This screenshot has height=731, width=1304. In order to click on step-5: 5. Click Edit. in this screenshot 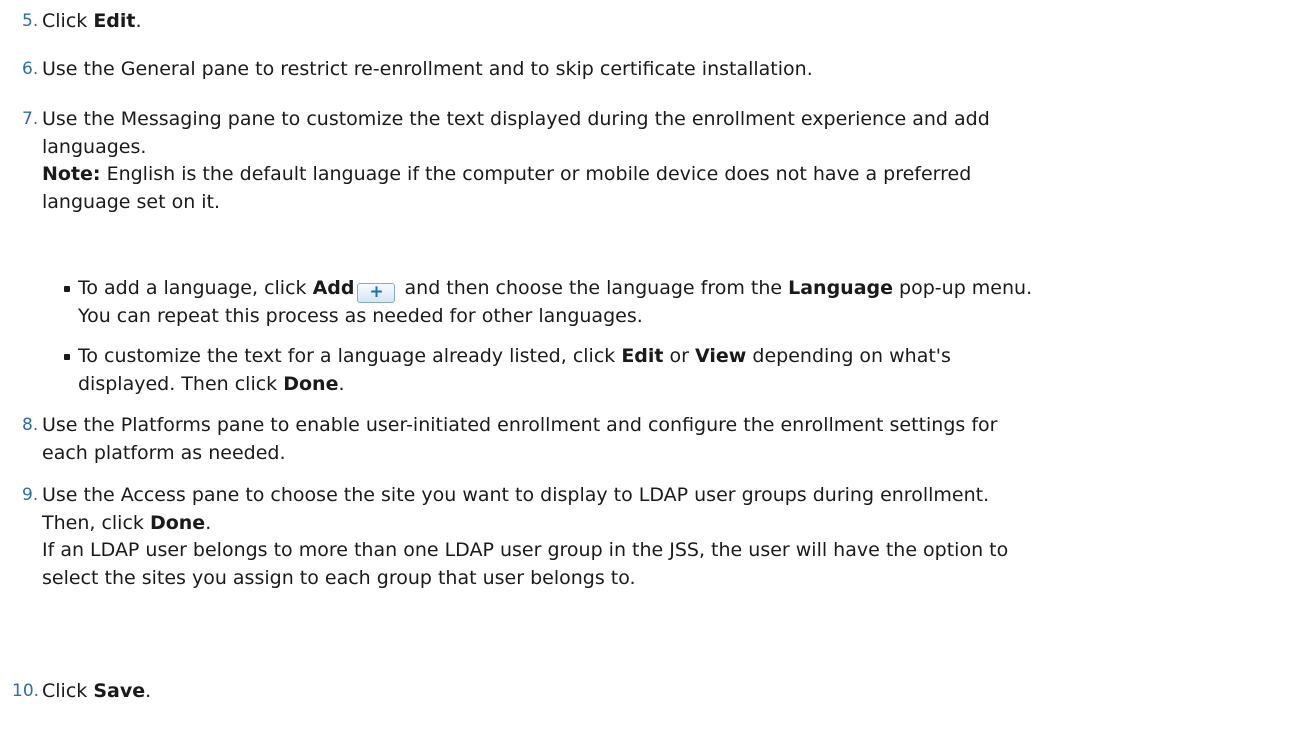, I will do `click(620, 22)`.